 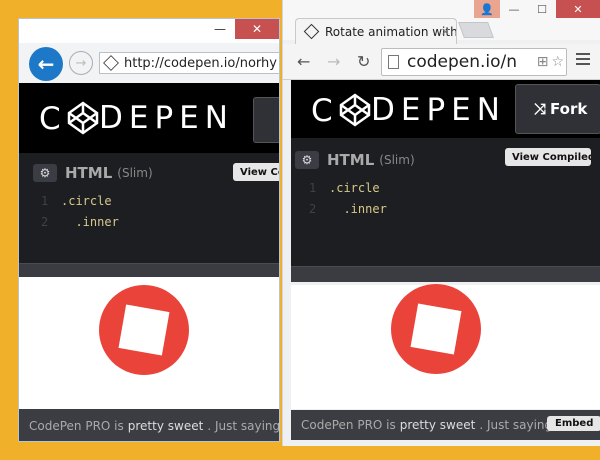 I want to click on user-icon: 👤, so click(x=487, y=9).